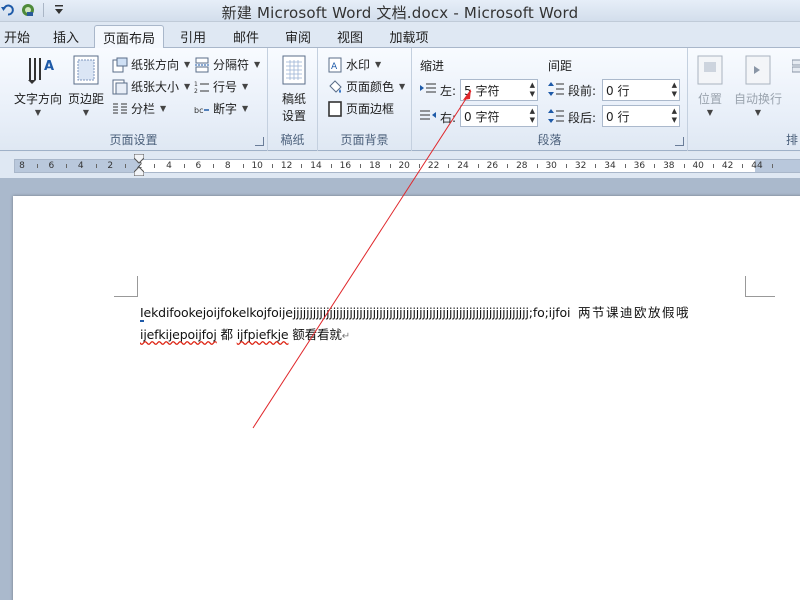 Image resolution: width=800 pixels, height=600 pixels. Describe the element at coordinates (198, 110) in the screenshot. I see `svg-text: bc` at that location.